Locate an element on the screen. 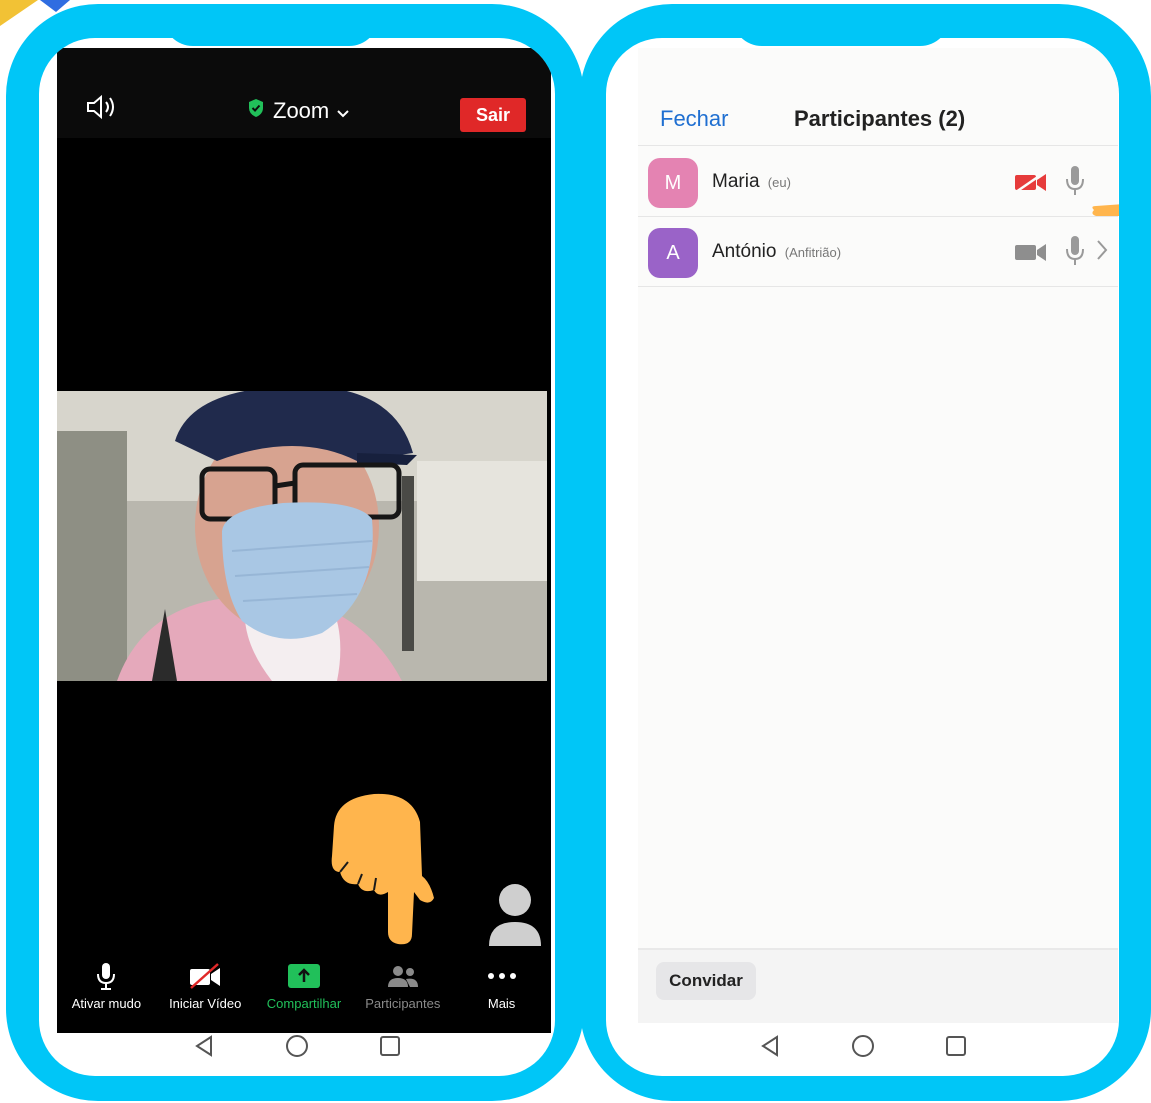 The width and height of the screenshot is (1151, 1103). user-avatar-icon is located at coordinates (515, 916).